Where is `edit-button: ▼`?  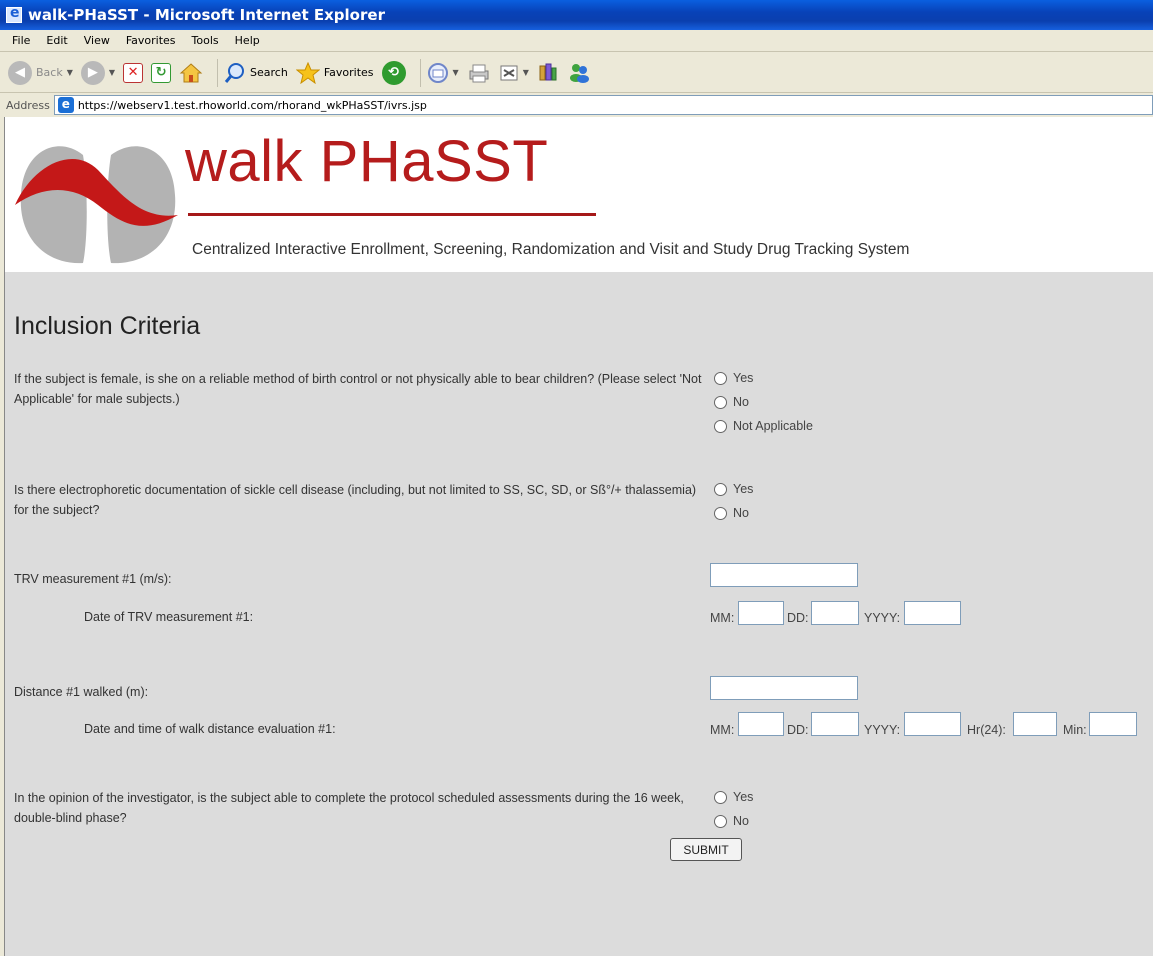 edit-button: ▼ is located at coordinates (514, 73).